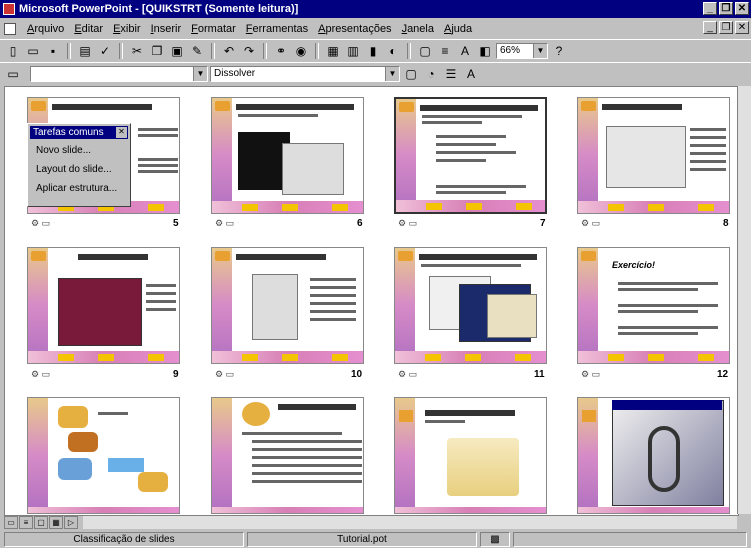 The width and height of the screenshot is (751, 548). What do you see at coordinates (41, 522) in the screenshot?
I see `slide-view-icon: ▢` at bounding box center [41, 522].